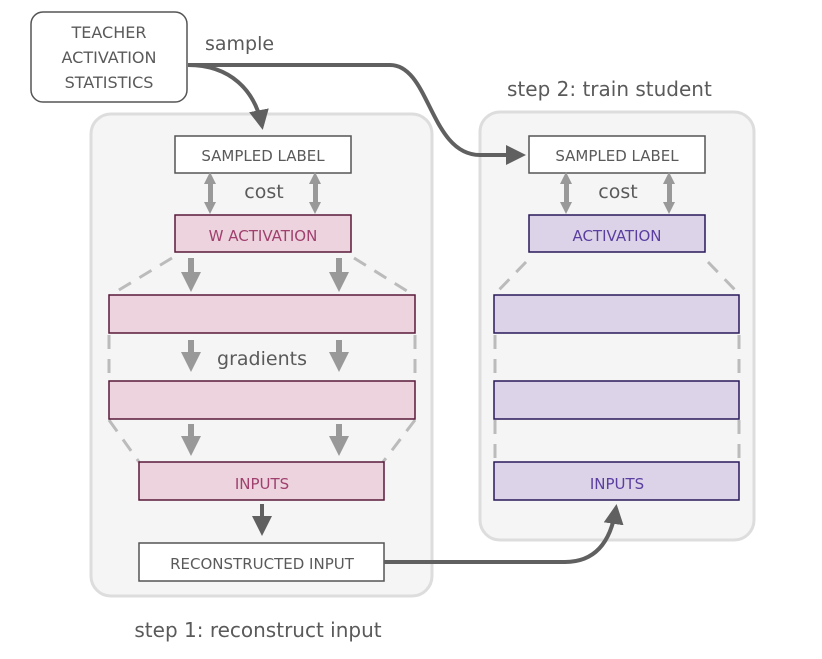 This screenshot has height=659, width=822. I want to click on teacher-activation-statistics-box: TEACHER ACTIVATION STATISTICS, so click(109, 57).